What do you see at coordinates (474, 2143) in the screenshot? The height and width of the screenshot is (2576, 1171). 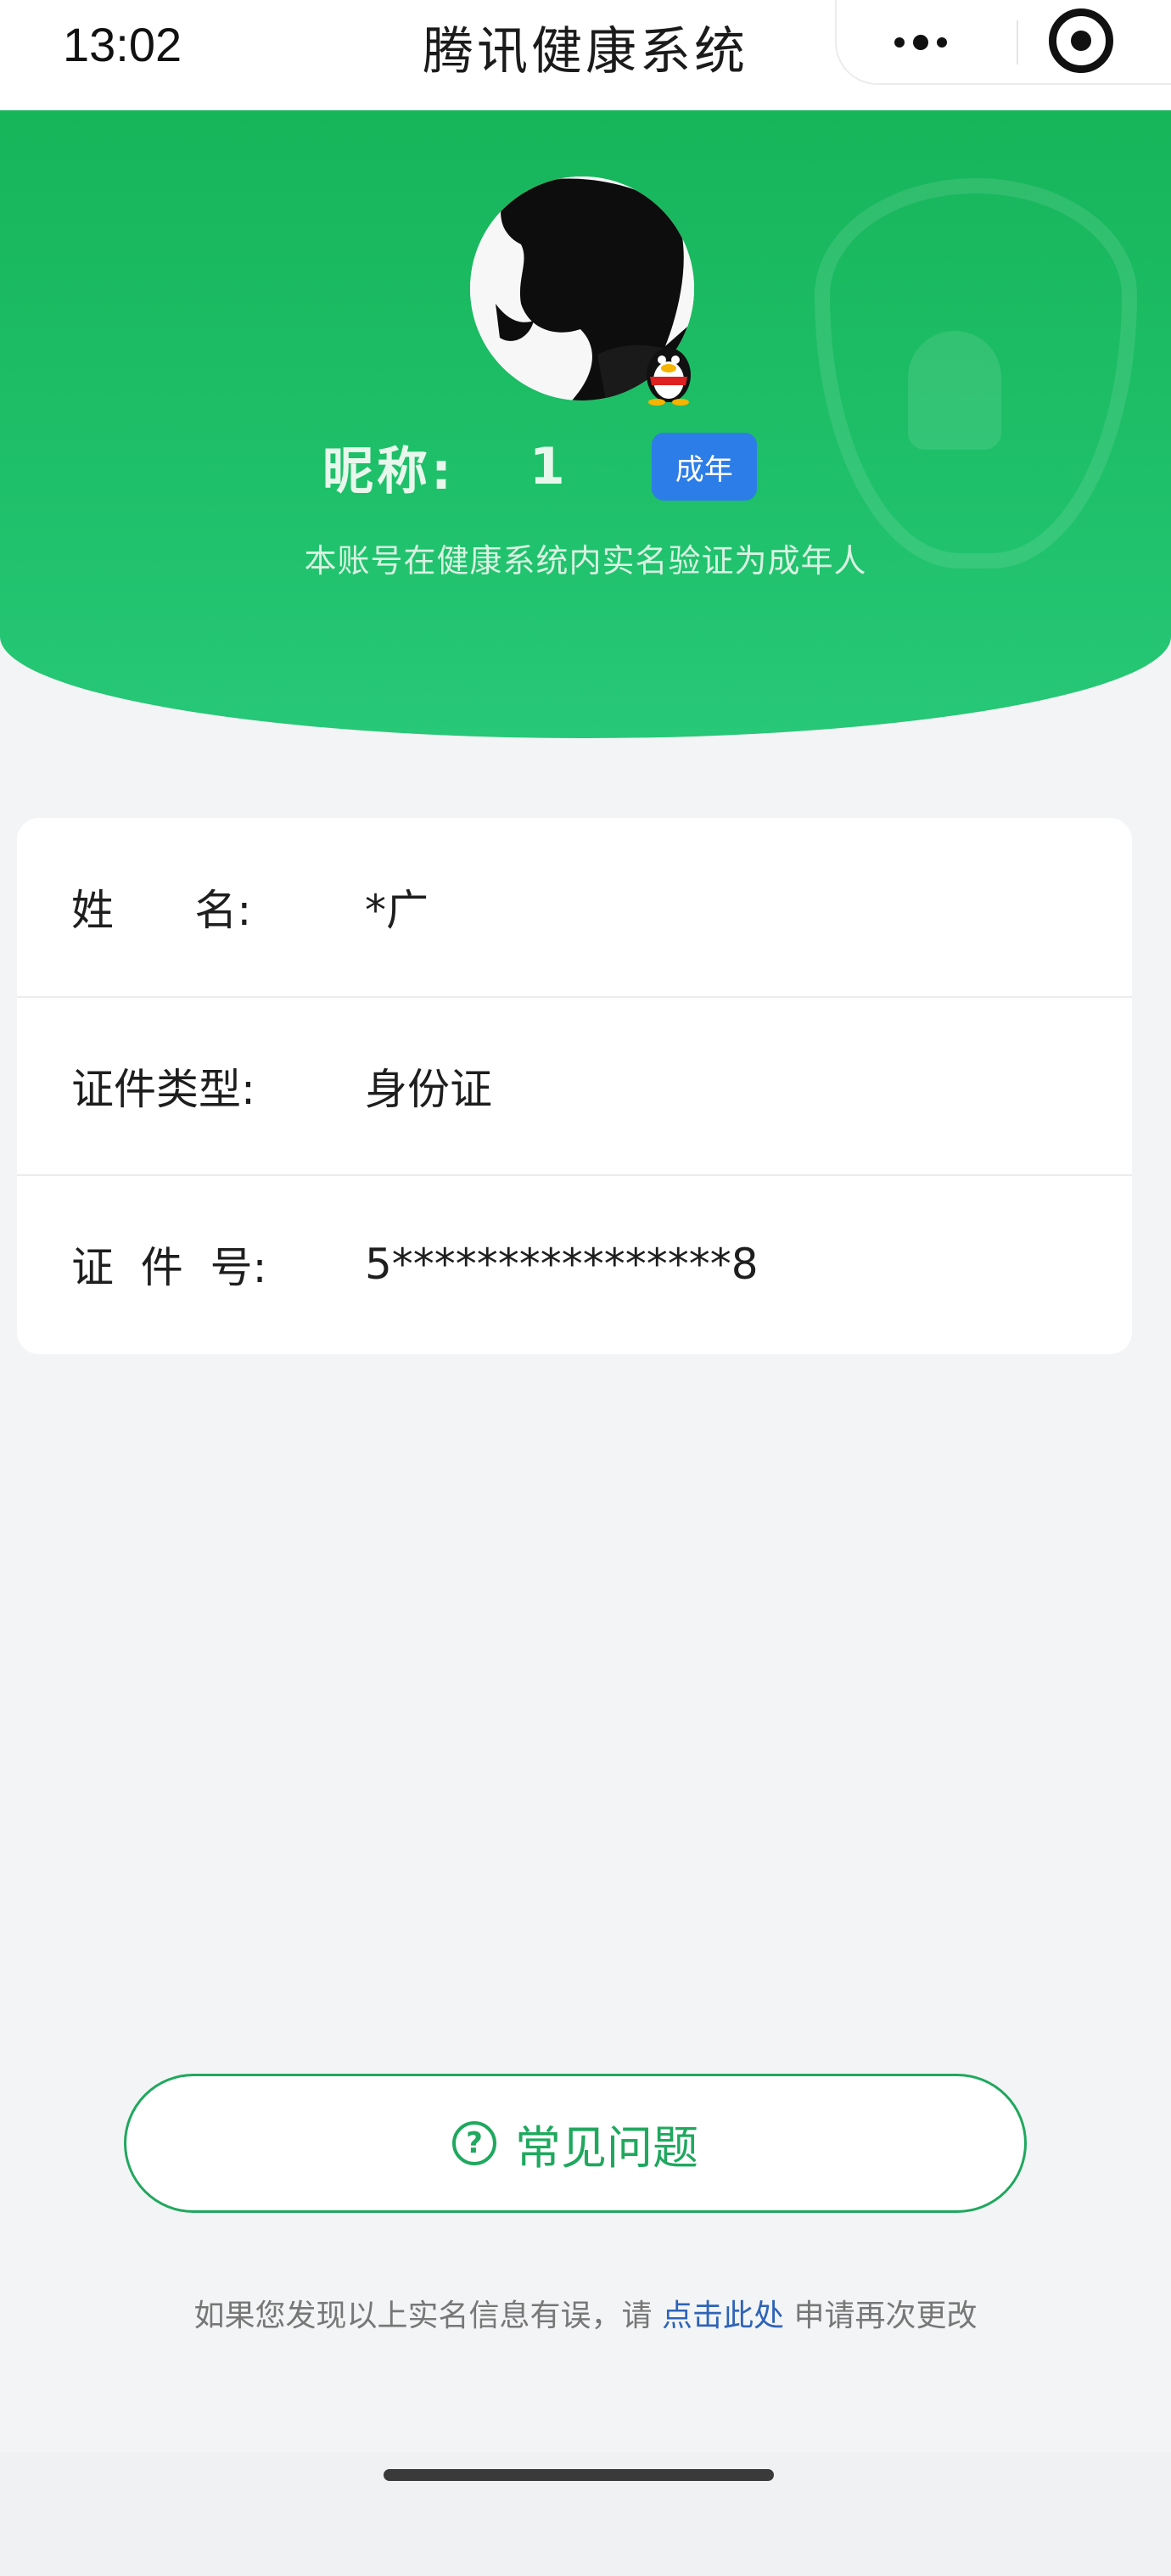 I see `question-circle-icon: ?` at bounding box center [474, 2143].